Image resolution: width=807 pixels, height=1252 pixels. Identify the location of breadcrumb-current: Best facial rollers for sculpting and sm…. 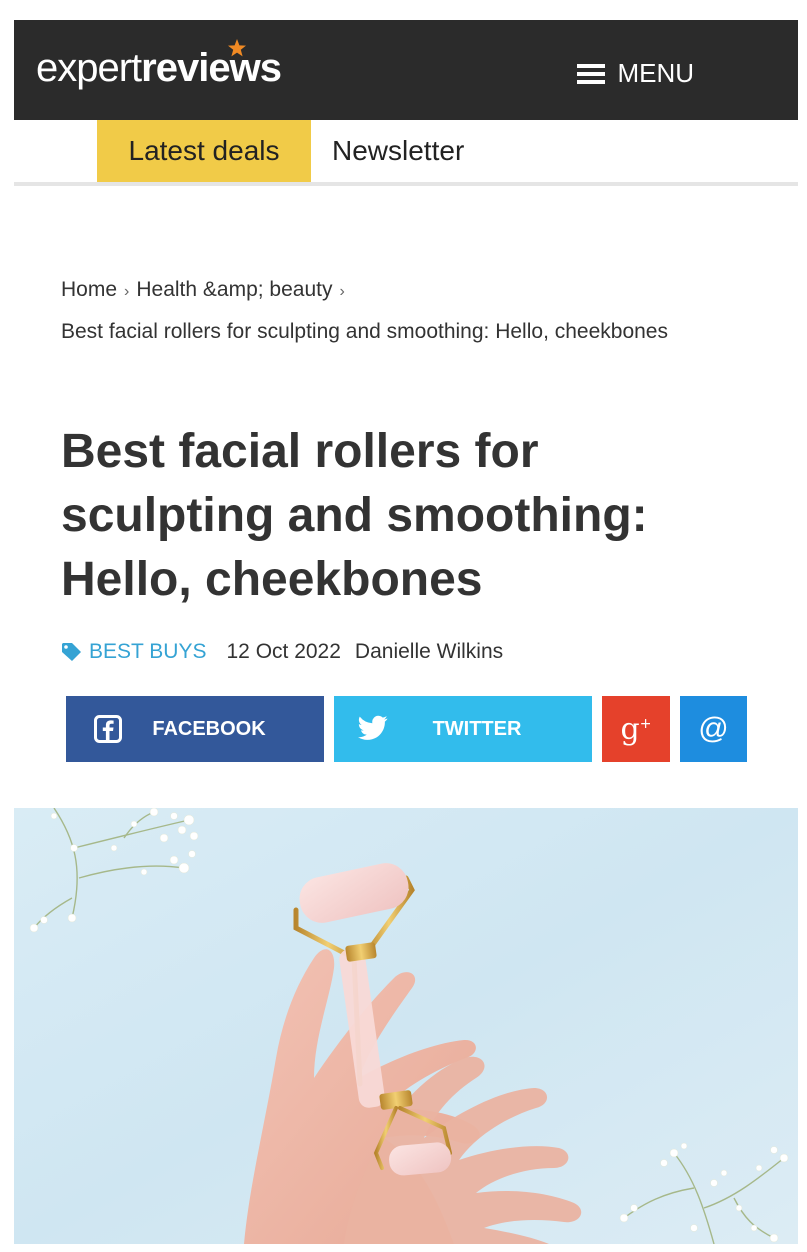
(364, 331).